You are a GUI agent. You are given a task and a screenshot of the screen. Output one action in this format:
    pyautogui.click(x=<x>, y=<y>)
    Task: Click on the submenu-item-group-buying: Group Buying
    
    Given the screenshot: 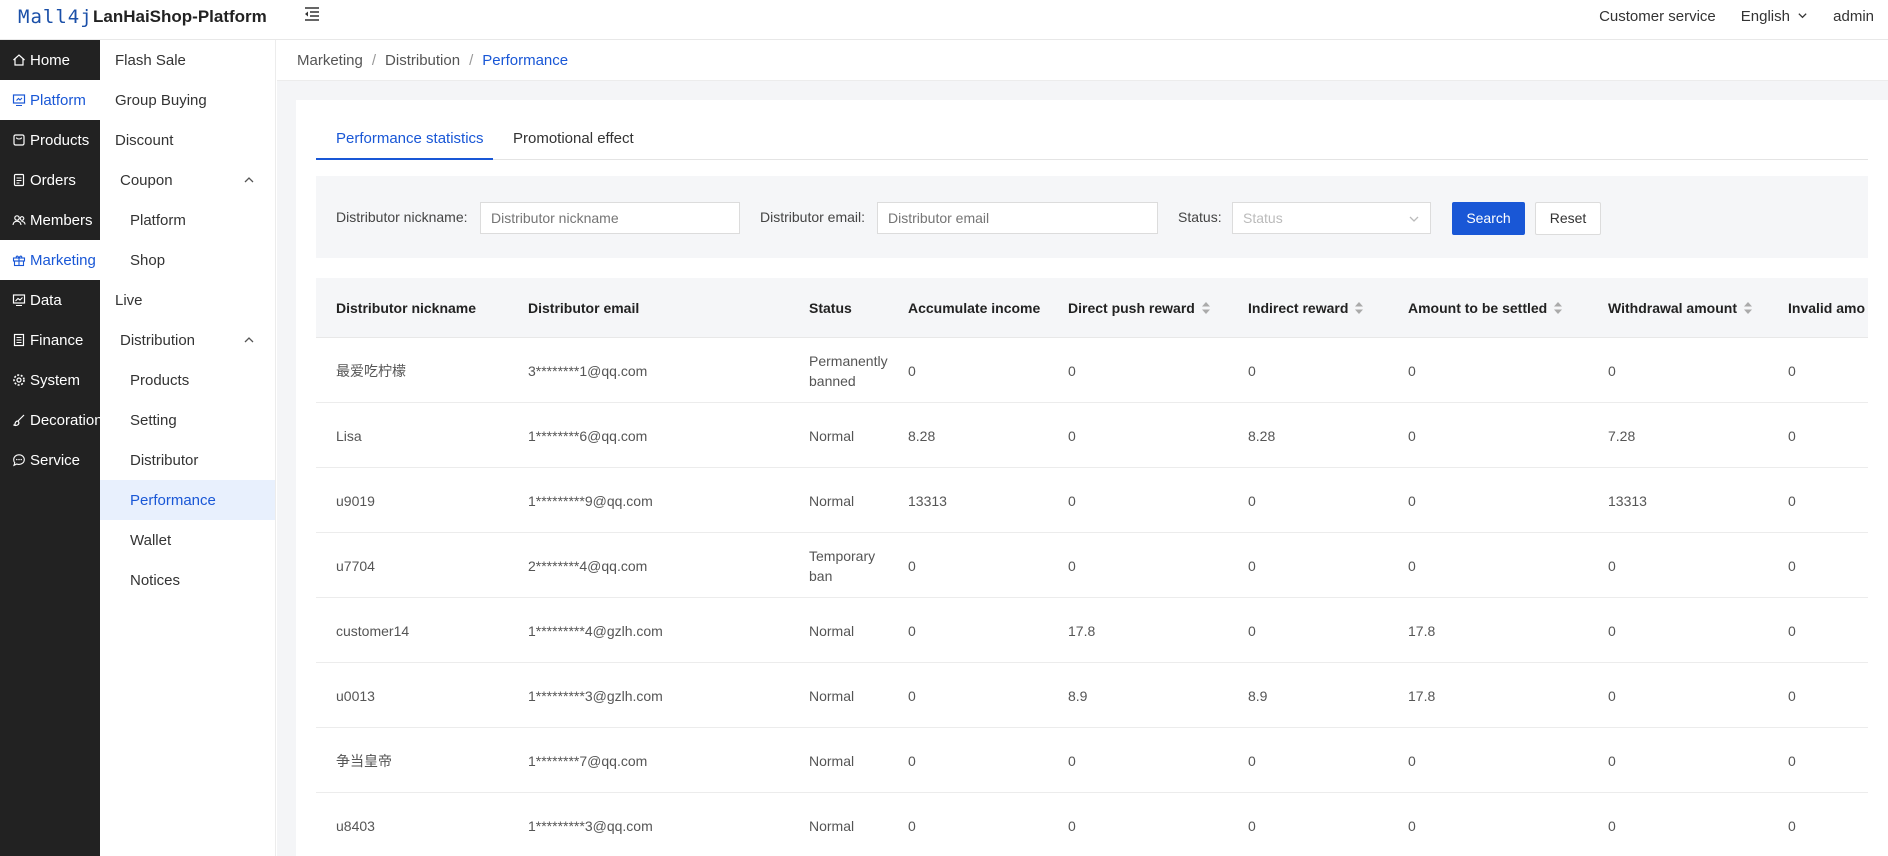 What is the action you would take?
    pyautogui.click(x=187, y=100)
    